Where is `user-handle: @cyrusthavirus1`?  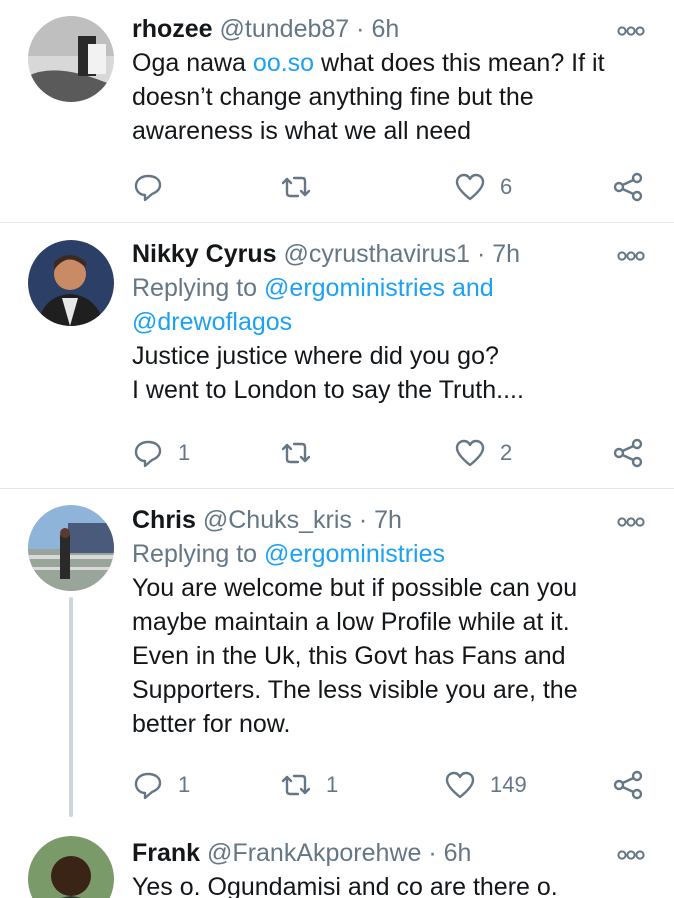
user-handle: @cyrusthavirus1 is located at coordinates (376, 254).